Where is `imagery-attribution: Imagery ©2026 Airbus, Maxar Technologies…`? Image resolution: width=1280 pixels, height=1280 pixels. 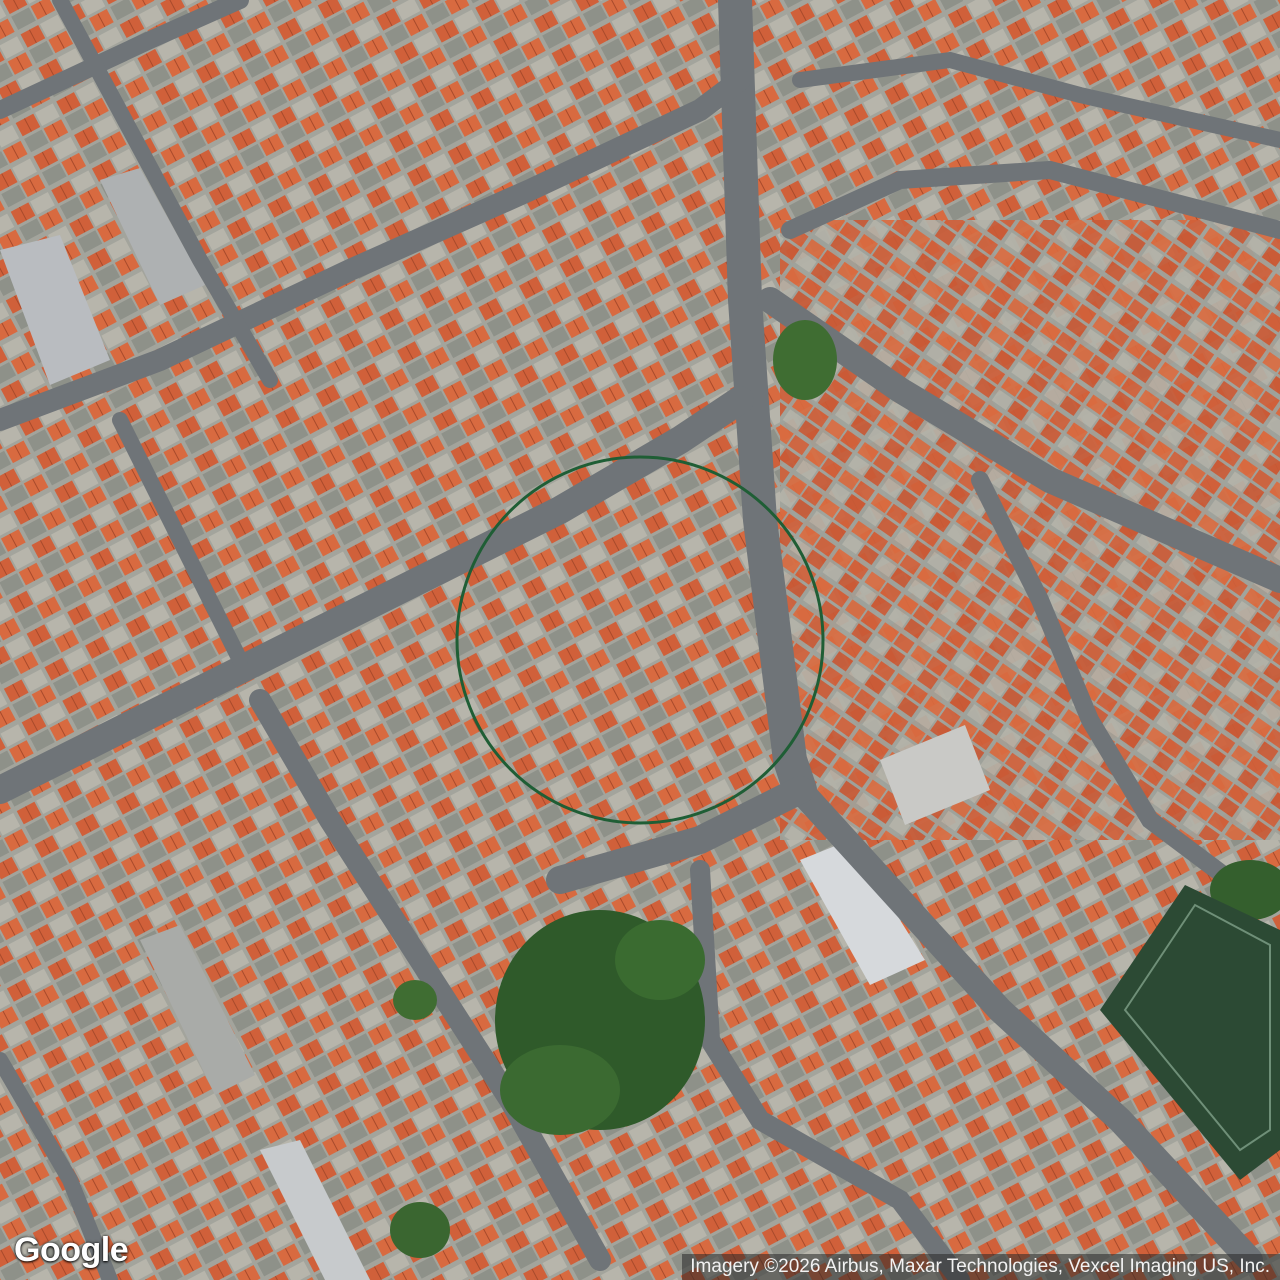 imagery-attribution: Imagery ©2026 Airbus, Maxar Technologies… is located at coordinates (981, 1267).